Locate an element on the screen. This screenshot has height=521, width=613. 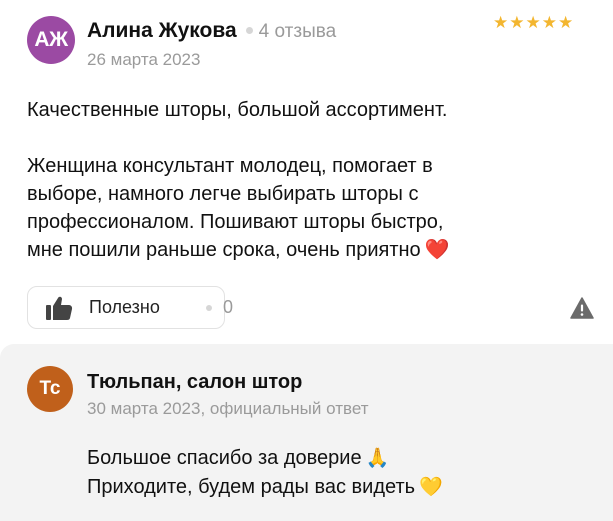
author-line: Алина Жукова 4 отзыва is located at coordinates (211, 31).